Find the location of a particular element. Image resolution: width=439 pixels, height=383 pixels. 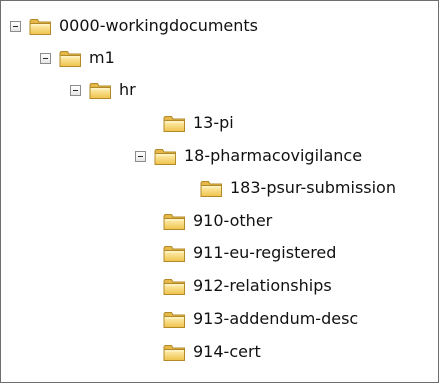

tree-node-910-other: 910-other is located at coordinates (217, 221).